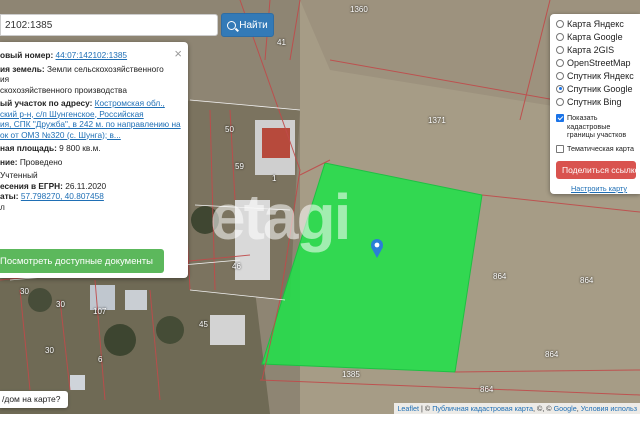  I want to click on status-value: Учтенный, so click(19, 175).